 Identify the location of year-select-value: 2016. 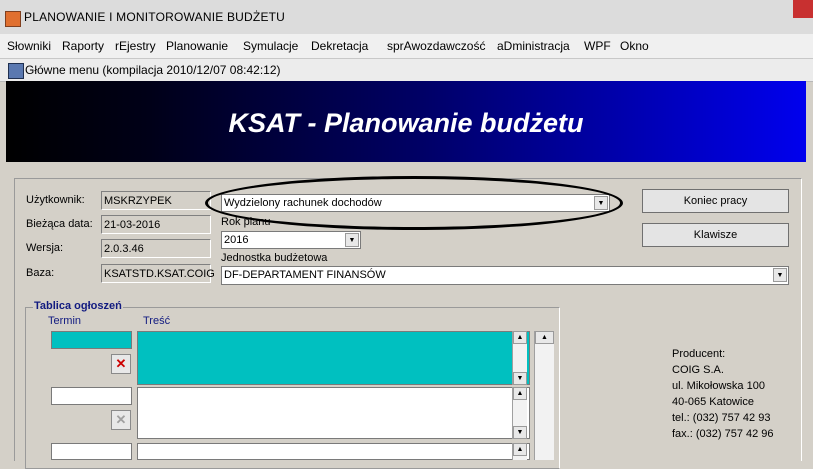
(236, 240).